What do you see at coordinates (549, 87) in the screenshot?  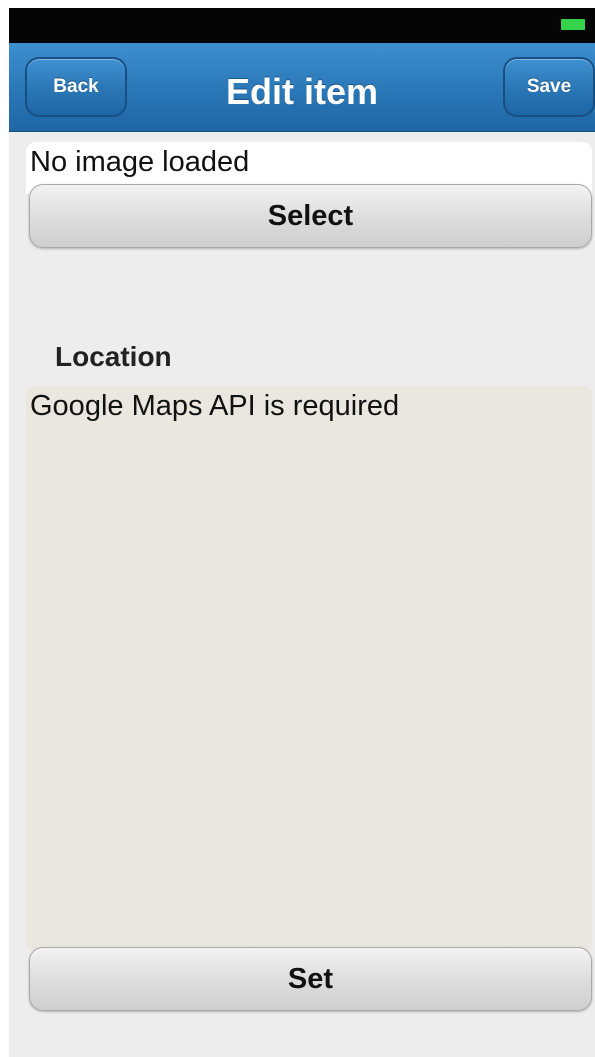 I see `save-button: Save` at bounding box center [549, 87].